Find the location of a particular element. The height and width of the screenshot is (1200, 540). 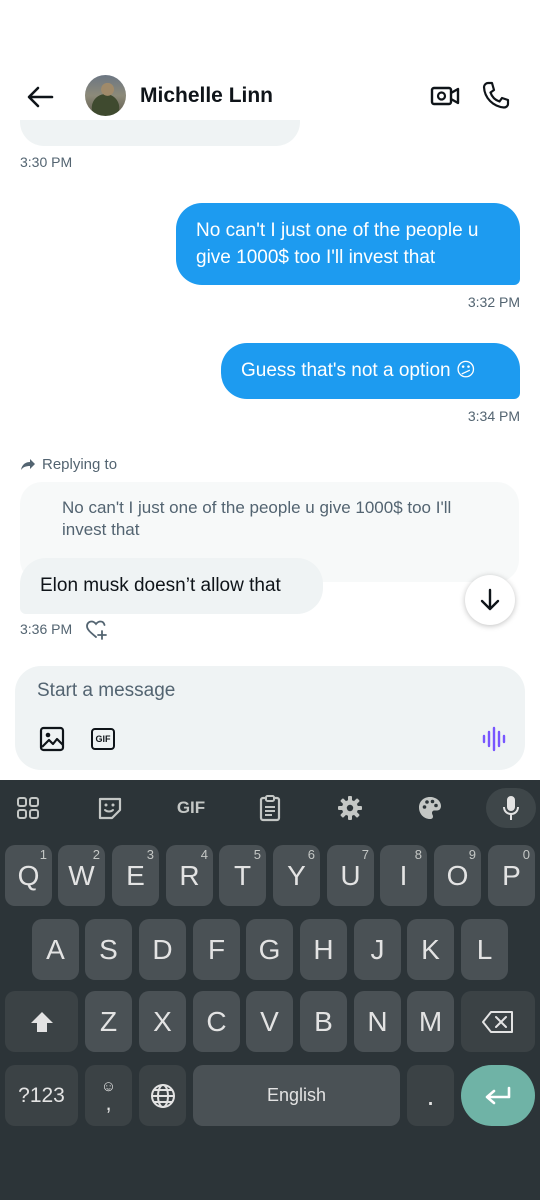

incoming-message-bubble: Elon musk doesn’t allow that is located at coordinates (171, 586).